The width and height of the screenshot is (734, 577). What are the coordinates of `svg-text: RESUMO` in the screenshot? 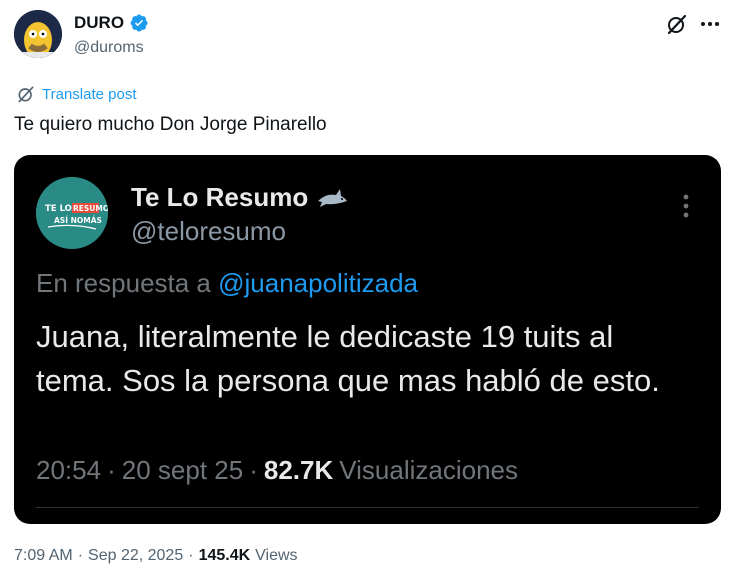 It's located at (90, 208).